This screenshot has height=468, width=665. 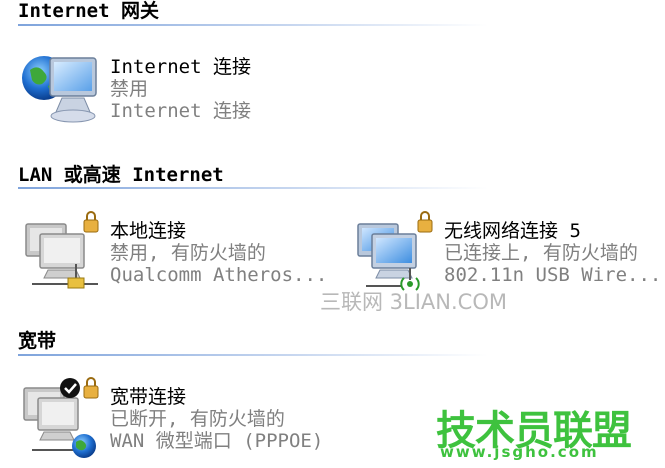 What do you see at coordinates (541, 253) in the screenshot?
I see `connection-status: 已连接上, 有防火墙的` at bounding box center [541, 253].